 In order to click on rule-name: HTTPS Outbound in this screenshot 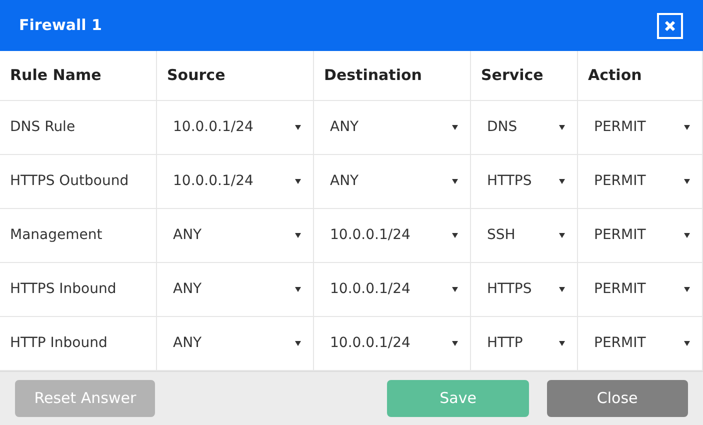, I will do `click(69, 181)`.